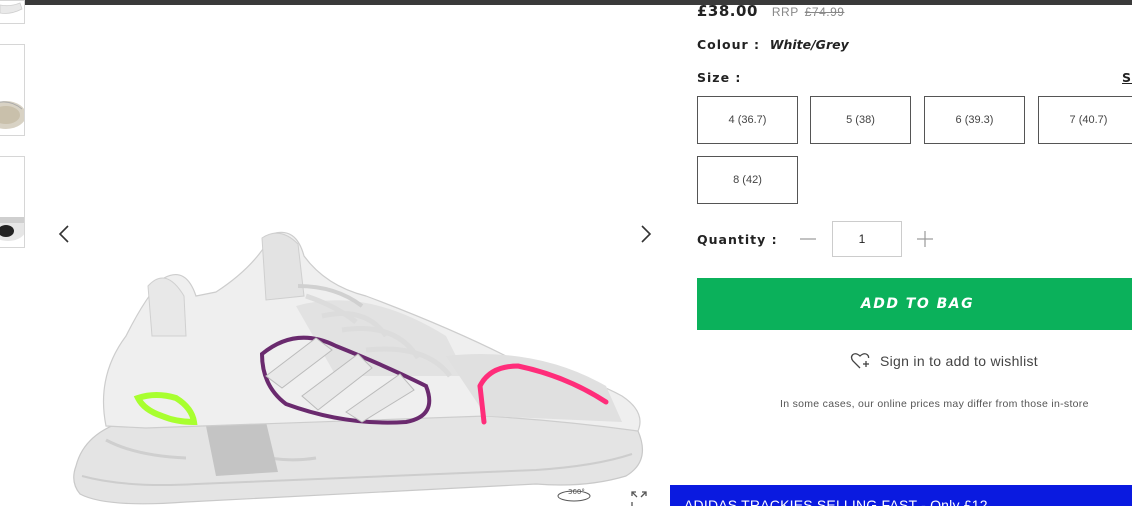 This screenshot has width=1132, height=506. What do you see at coordinates (860, 361) in the screenshot?
I see `heart-plus-icon` at bounding box center [860, 361].